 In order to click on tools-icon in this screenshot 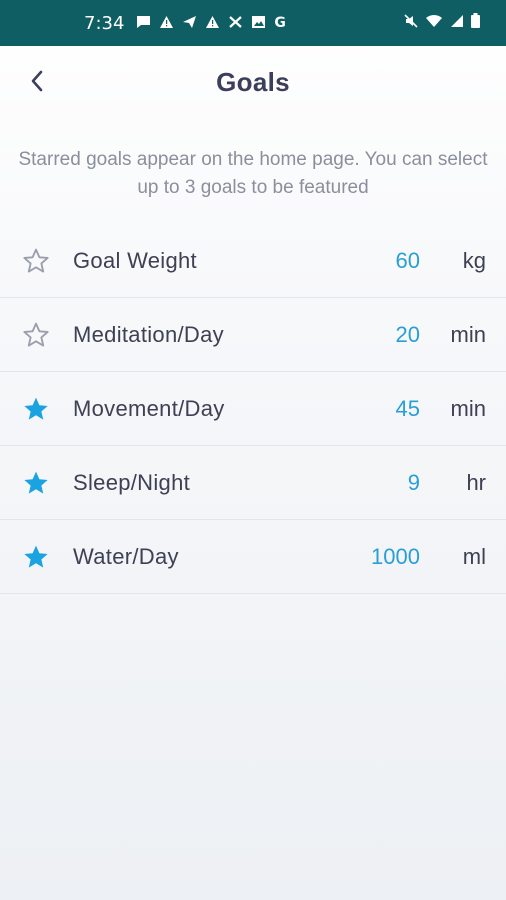, I will do `click(235, 23)`.